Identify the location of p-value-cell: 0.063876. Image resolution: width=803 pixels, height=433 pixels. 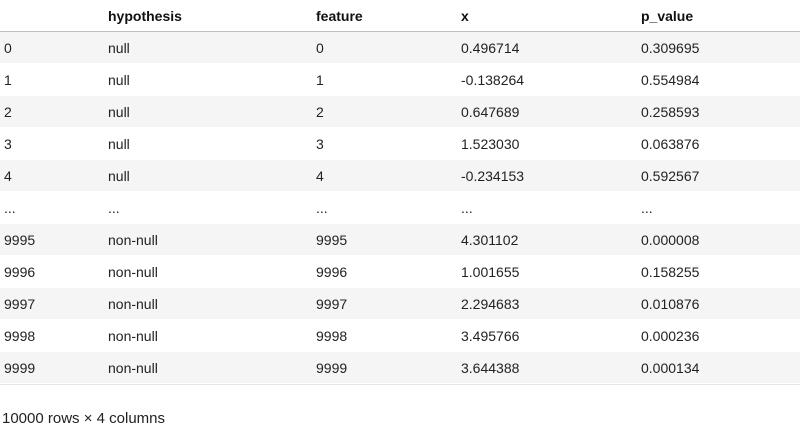
(718, 143).